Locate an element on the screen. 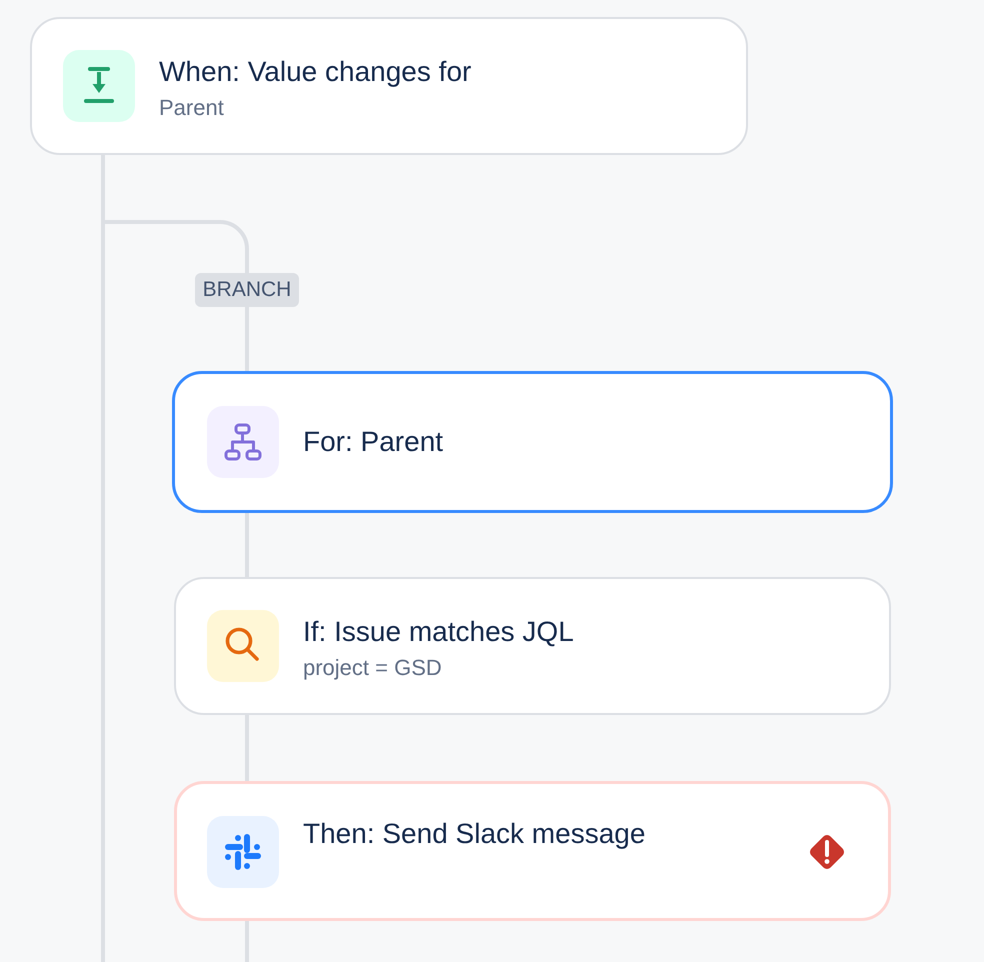 This screenshot has height=962, width=984. trigger-card: When: Value changes for Parent is located at coordinates (389, 86).